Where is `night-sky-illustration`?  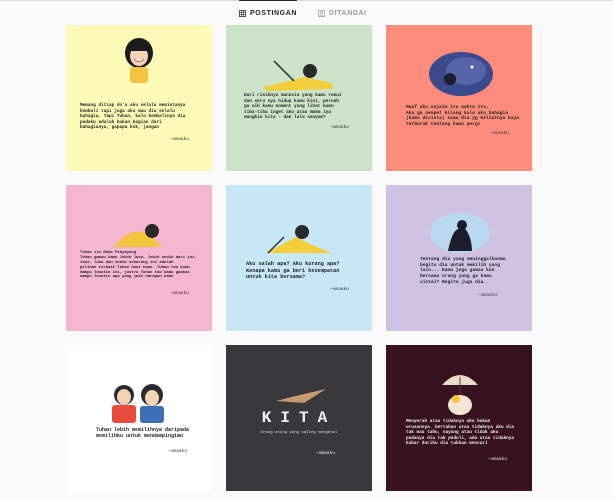
night-sky-illustration is located at coordinates (461, 74).